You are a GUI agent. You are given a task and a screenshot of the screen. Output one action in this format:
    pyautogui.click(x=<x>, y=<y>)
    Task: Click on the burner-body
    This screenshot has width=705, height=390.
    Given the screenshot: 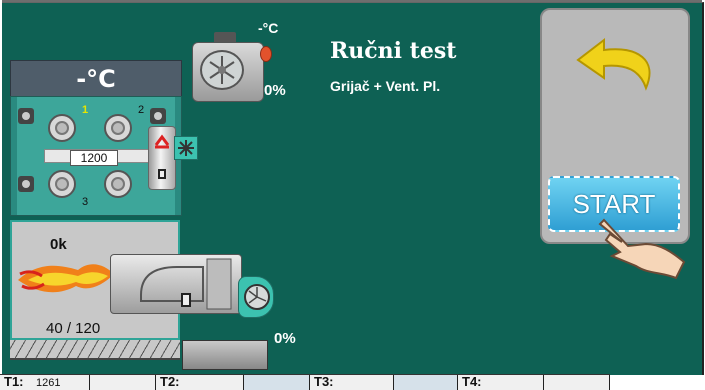 What is the action you would take?
    pyautogui.click(x=176, y=284)
    